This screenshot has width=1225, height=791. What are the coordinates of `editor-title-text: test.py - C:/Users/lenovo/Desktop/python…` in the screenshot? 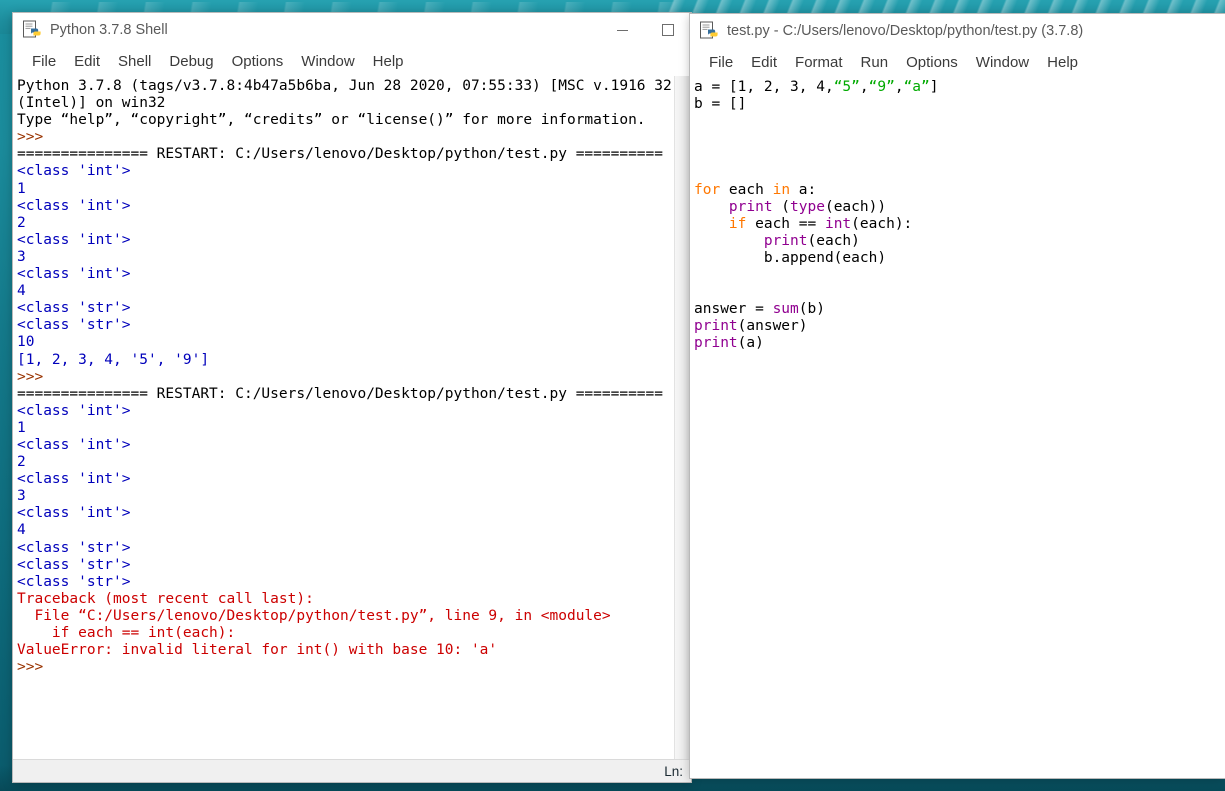 It's located at (905, 31).